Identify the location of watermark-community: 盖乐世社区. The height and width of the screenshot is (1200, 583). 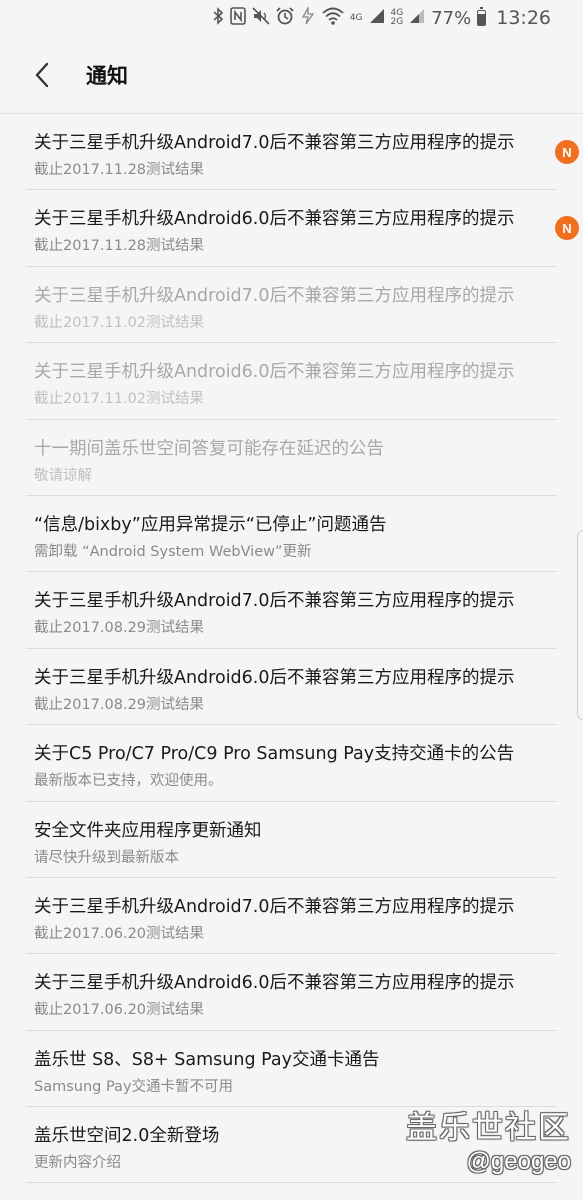
(488, 1127).